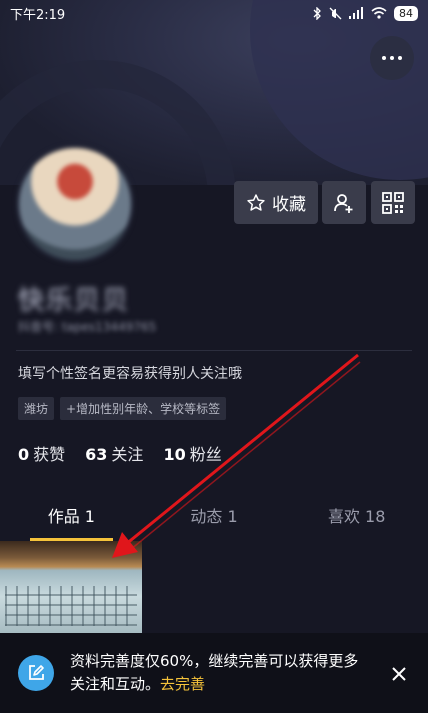 This screenshot has width=428, height=713. I want to click on profile-name: 快乐贝贝, so click(74, 301).